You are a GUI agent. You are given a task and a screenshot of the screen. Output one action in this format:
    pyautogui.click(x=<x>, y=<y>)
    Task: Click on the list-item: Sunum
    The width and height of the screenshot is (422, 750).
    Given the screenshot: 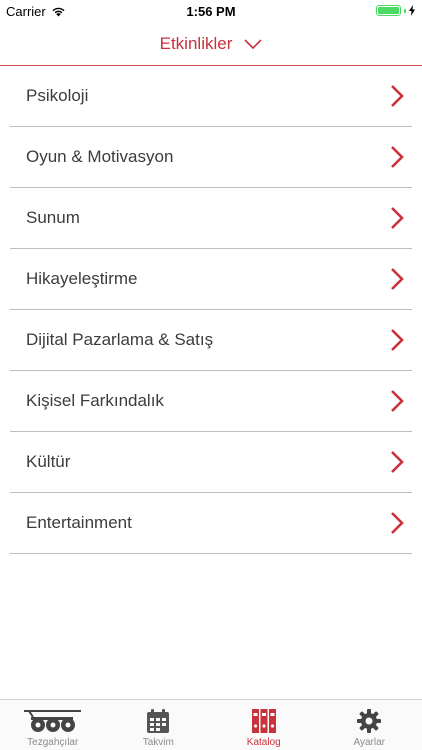 What is the action you would take?
    pyautogui.click(x=211, y=218)
    